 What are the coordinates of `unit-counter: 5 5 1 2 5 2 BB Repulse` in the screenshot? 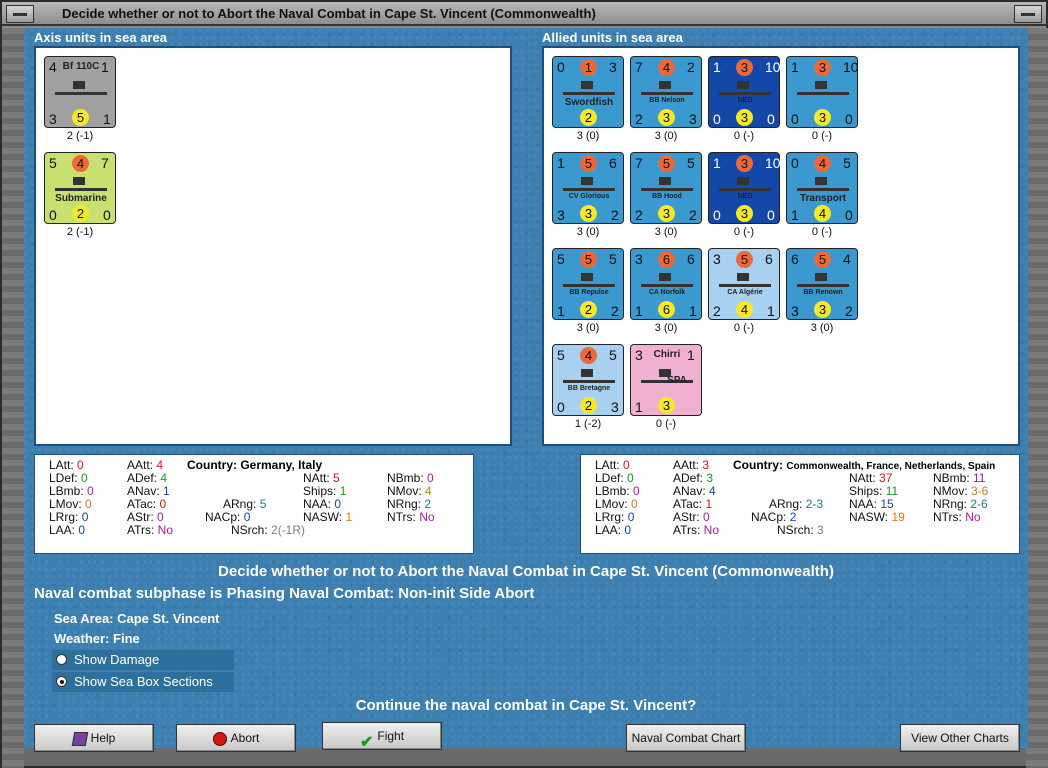 It's located at (588, 284).